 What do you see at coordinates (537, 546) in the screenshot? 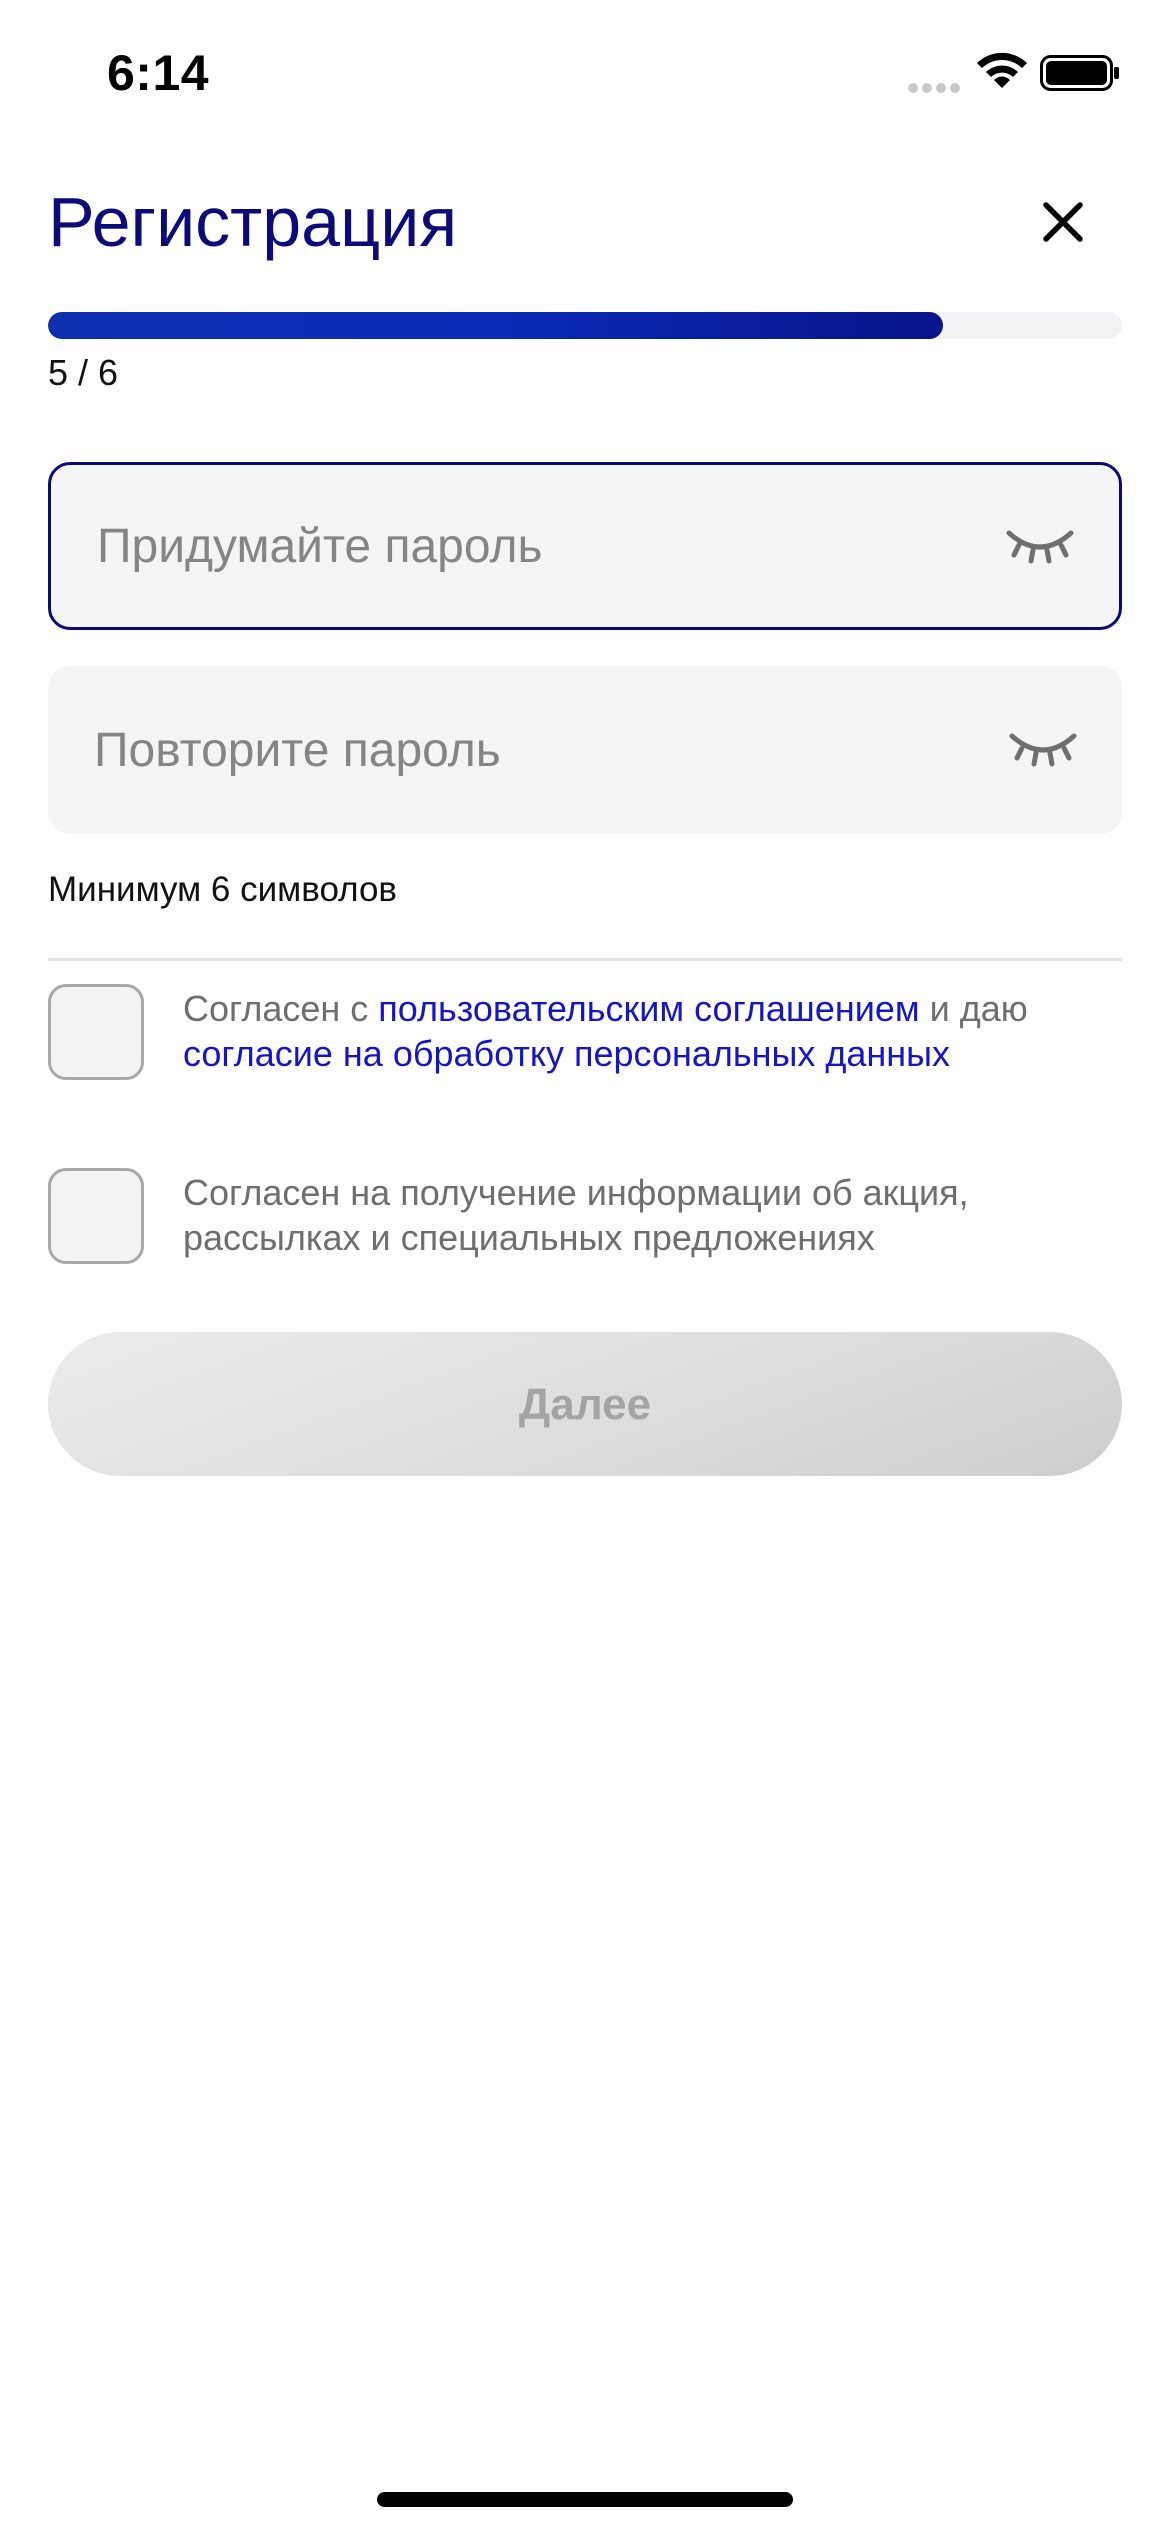
I see `password-input` at bounding box center [537, 546].